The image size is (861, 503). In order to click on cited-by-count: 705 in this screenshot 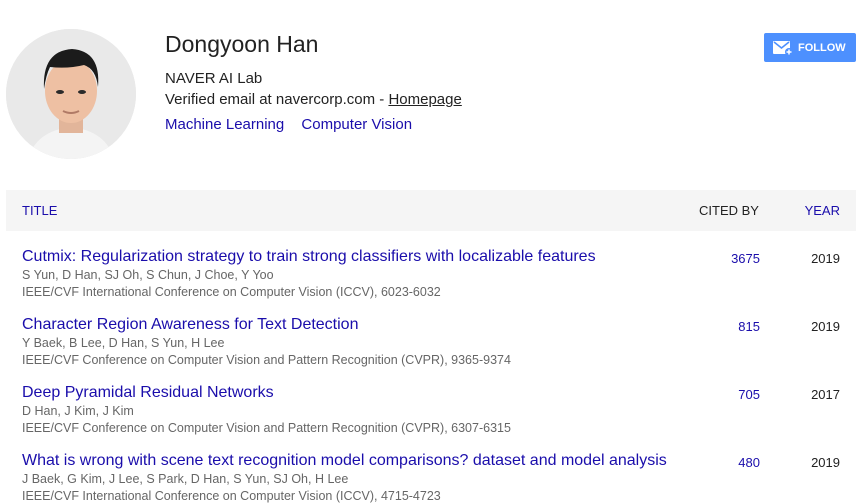, I will do `click(749, 394)`.